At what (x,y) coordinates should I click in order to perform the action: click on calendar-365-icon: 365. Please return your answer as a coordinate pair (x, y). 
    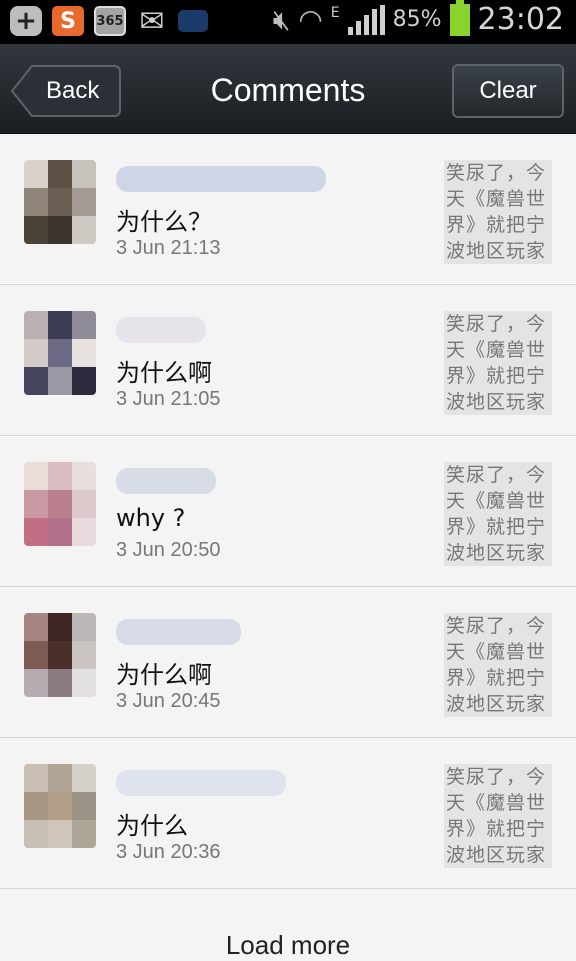
    Looking at the image, I should click on (110, 21).